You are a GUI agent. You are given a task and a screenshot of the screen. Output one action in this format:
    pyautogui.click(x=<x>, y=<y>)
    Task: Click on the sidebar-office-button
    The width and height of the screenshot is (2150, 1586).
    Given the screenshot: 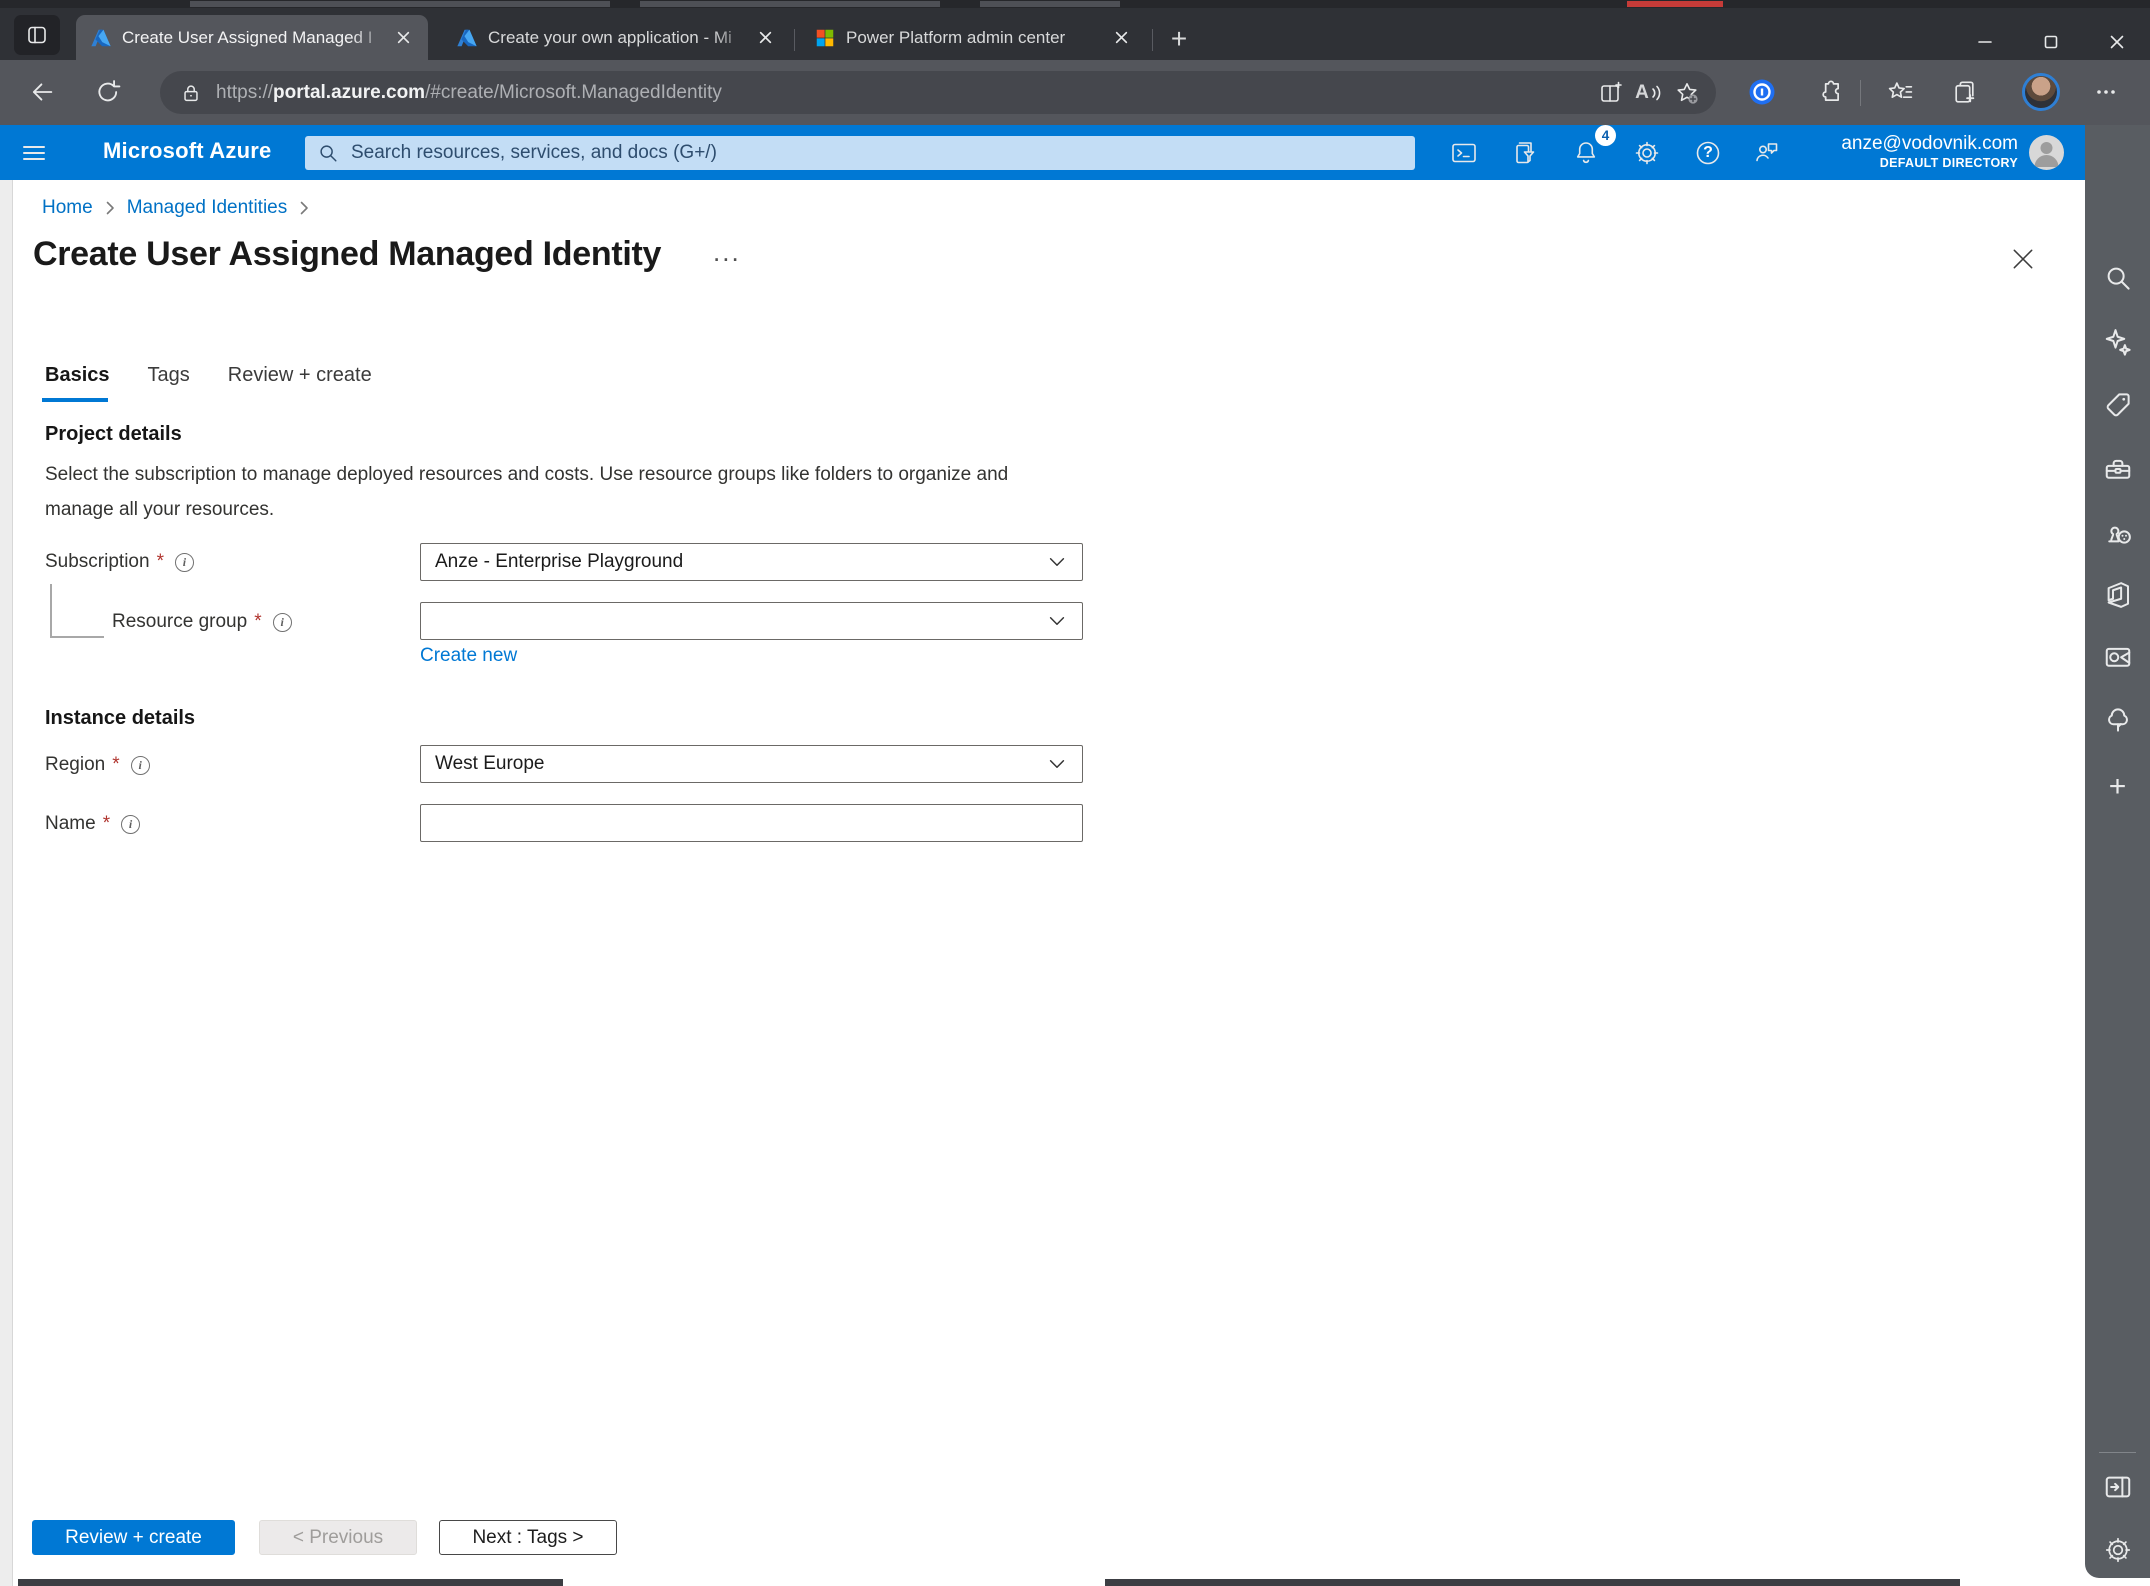 What is the action you would take?
    pyautogui.click(x=2118, y=595)
    